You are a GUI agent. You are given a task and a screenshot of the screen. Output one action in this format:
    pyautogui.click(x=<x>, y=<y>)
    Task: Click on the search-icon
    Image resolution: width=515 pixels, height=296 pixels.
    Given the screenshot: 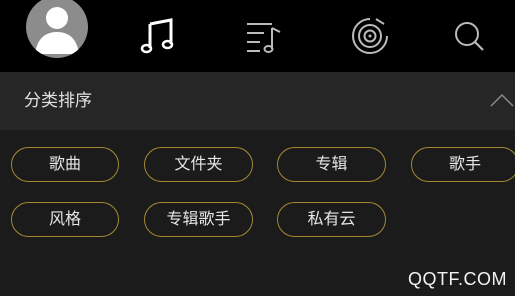 What is the action you would take?
    pyautogui.click(x=470, y=36)
    